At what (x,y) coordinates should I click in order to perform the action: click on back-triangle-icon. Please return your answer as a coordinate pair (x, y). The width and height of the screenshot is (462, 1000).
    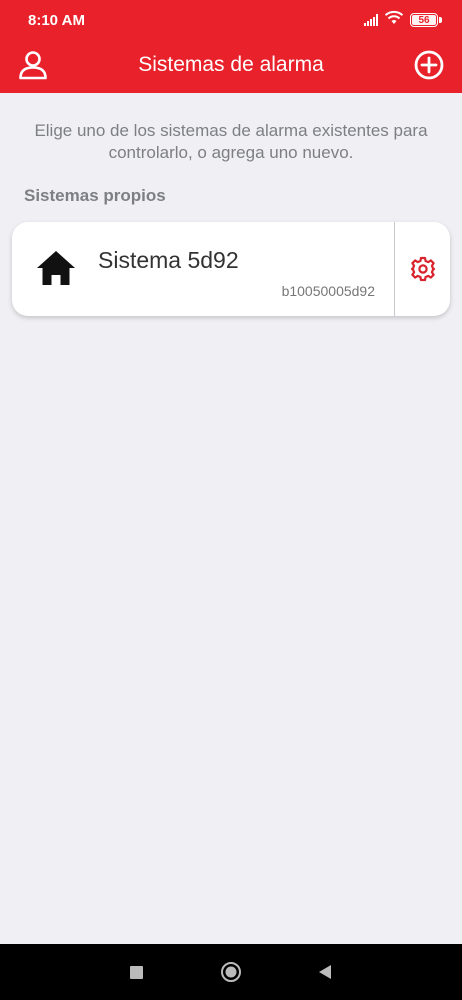
    Looking at the image, I should click on (325, 972).